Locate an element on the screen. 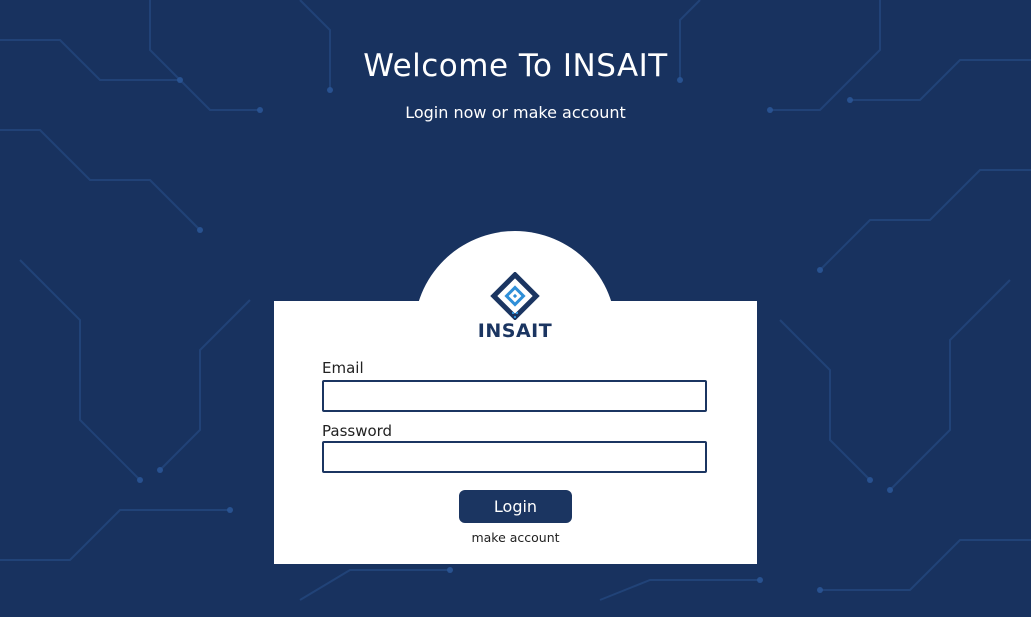  logo-wordmark: INSAIT is located at coordinates (515, 331).